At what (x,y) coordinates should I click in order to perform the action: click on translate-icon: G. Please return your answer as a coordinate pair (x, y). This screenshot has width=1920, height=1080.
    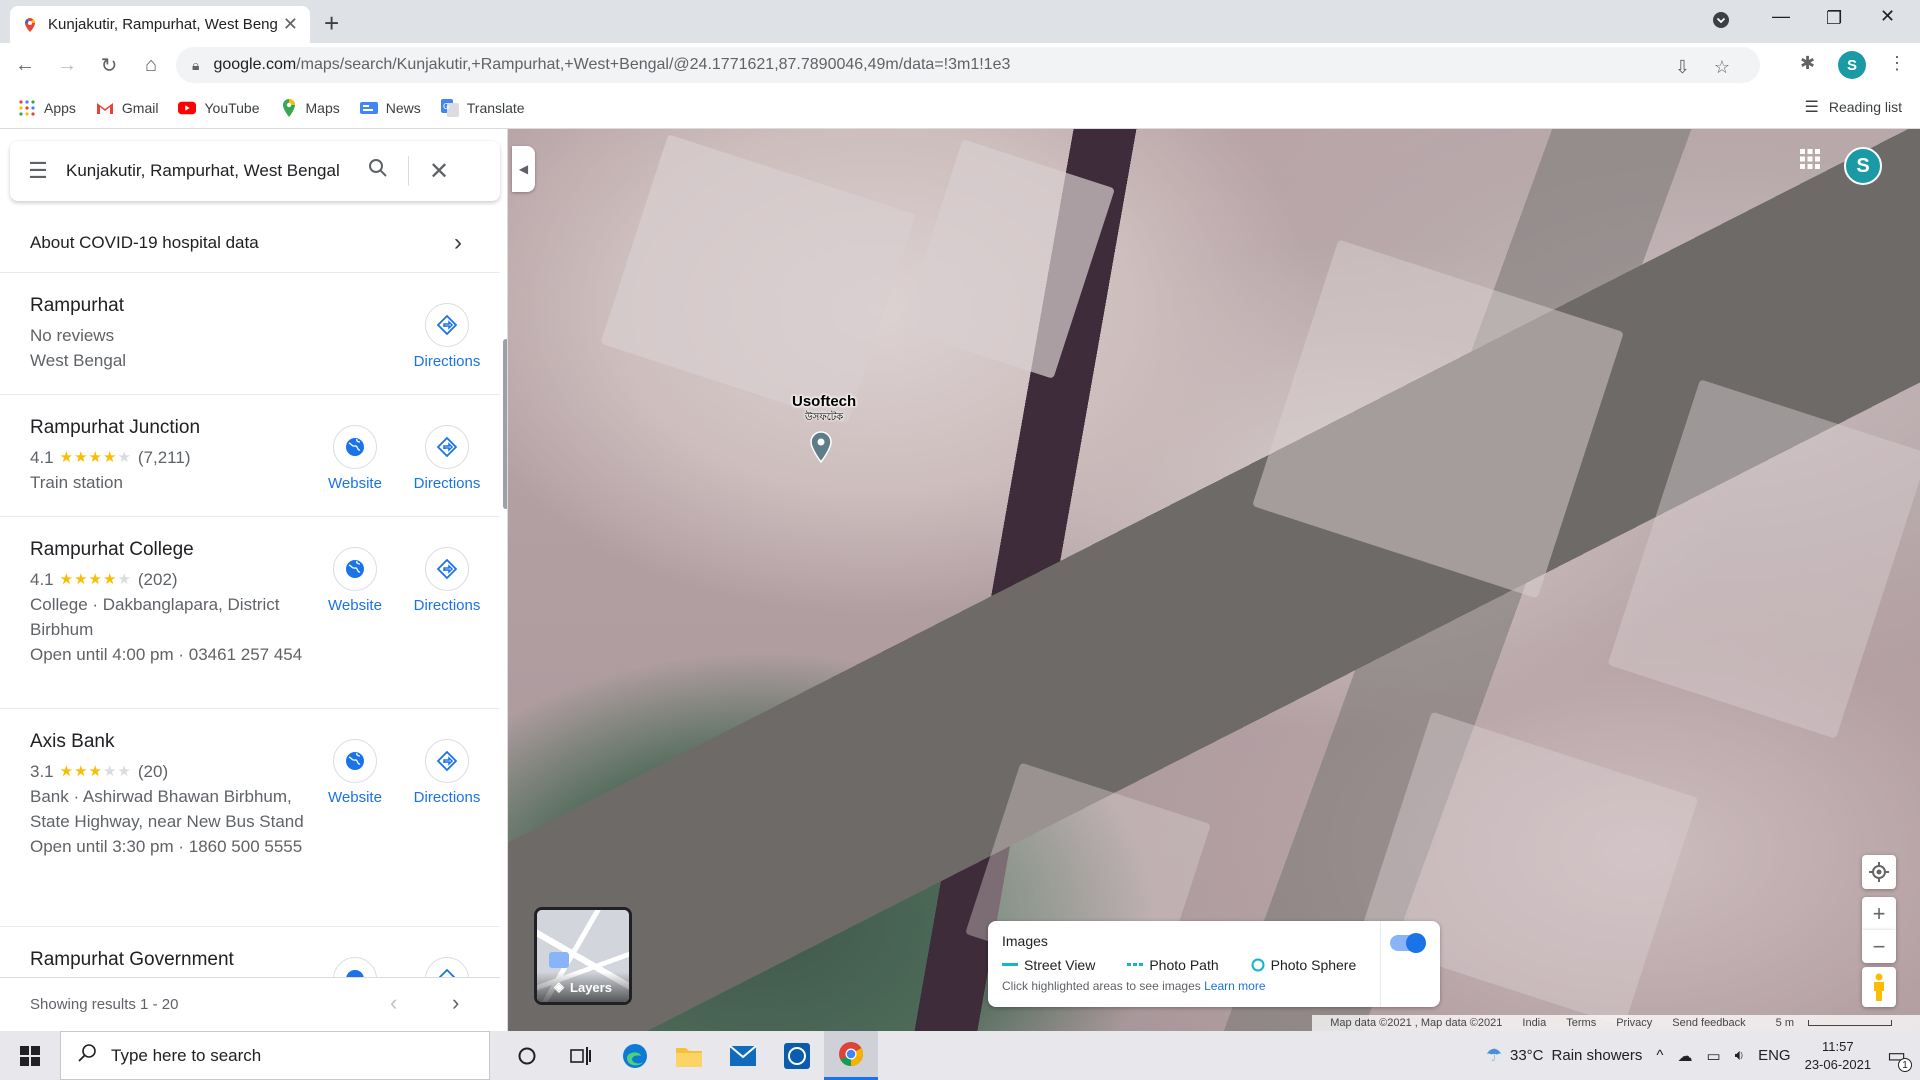
    Looking at the image, I should click on (449, 107).